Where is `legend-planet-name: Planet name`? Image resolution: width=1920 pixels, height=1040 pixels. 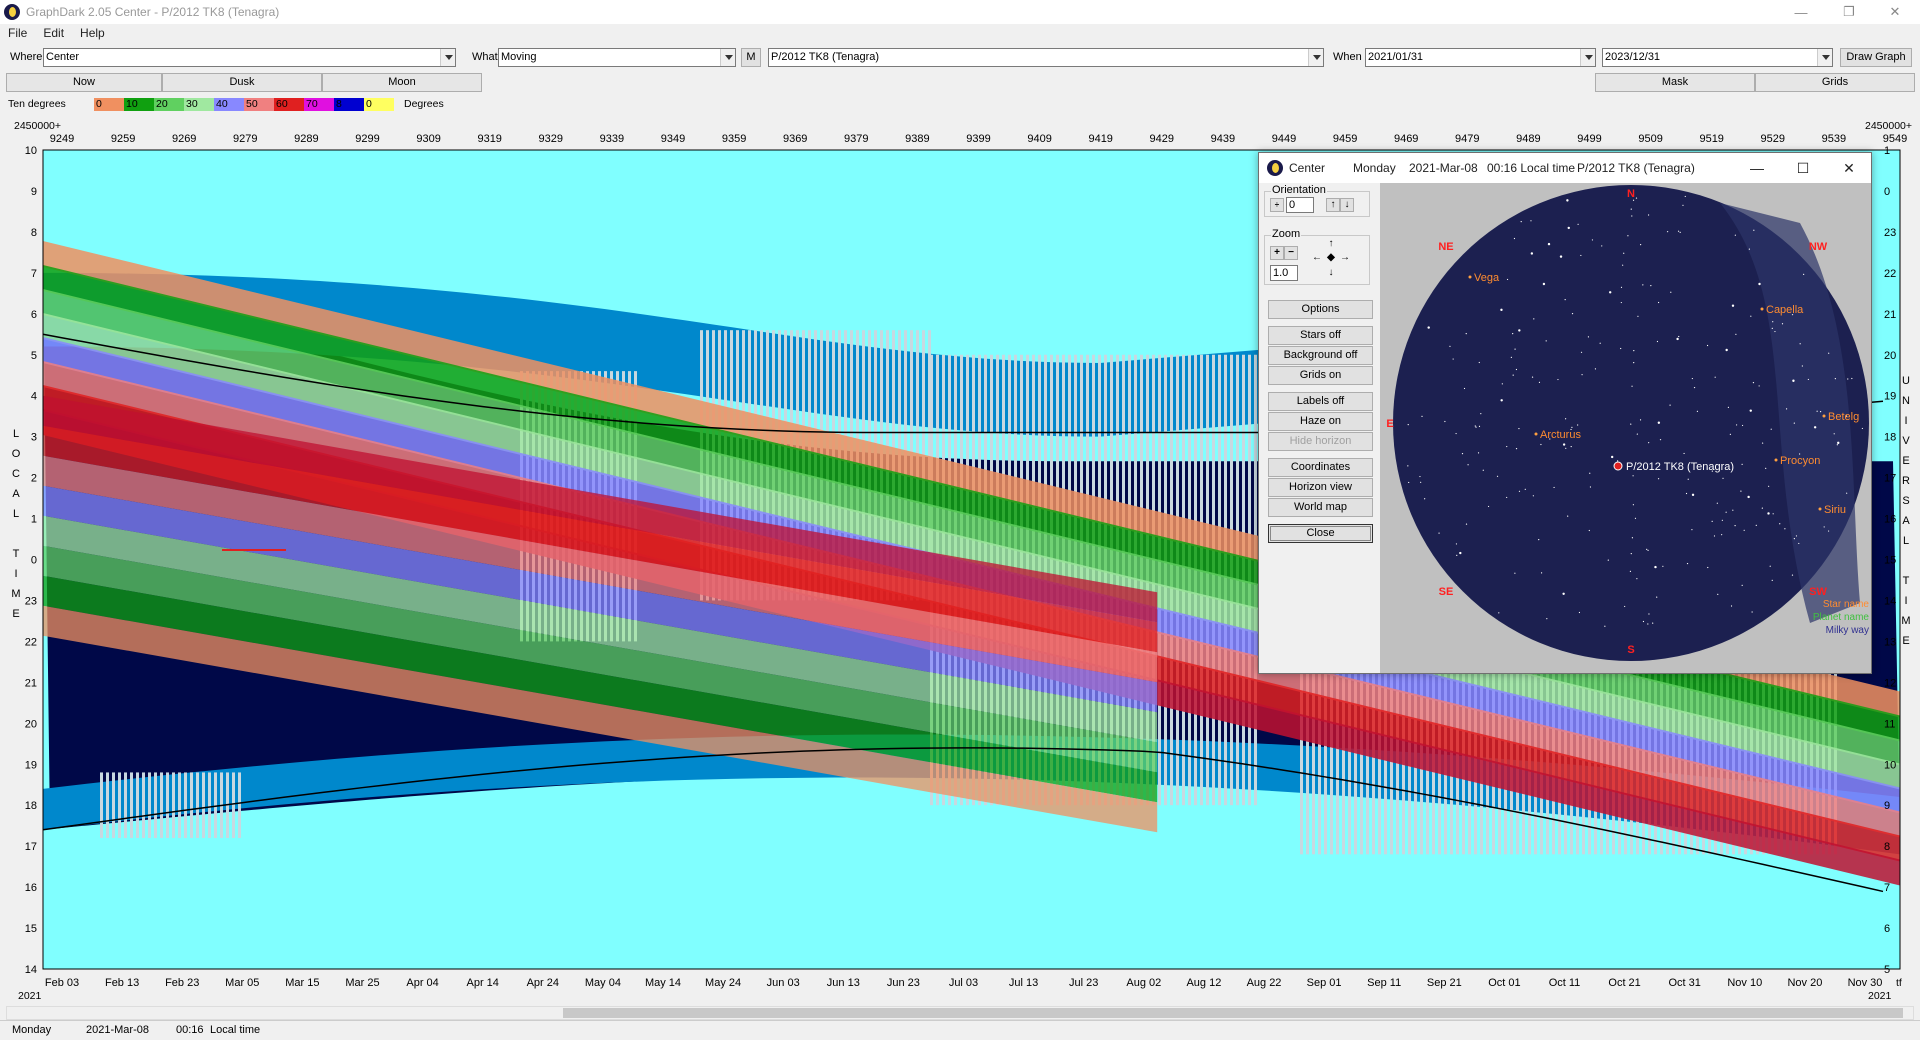
legend-planet-name: Planet name is located at coordinates (1841, 617).